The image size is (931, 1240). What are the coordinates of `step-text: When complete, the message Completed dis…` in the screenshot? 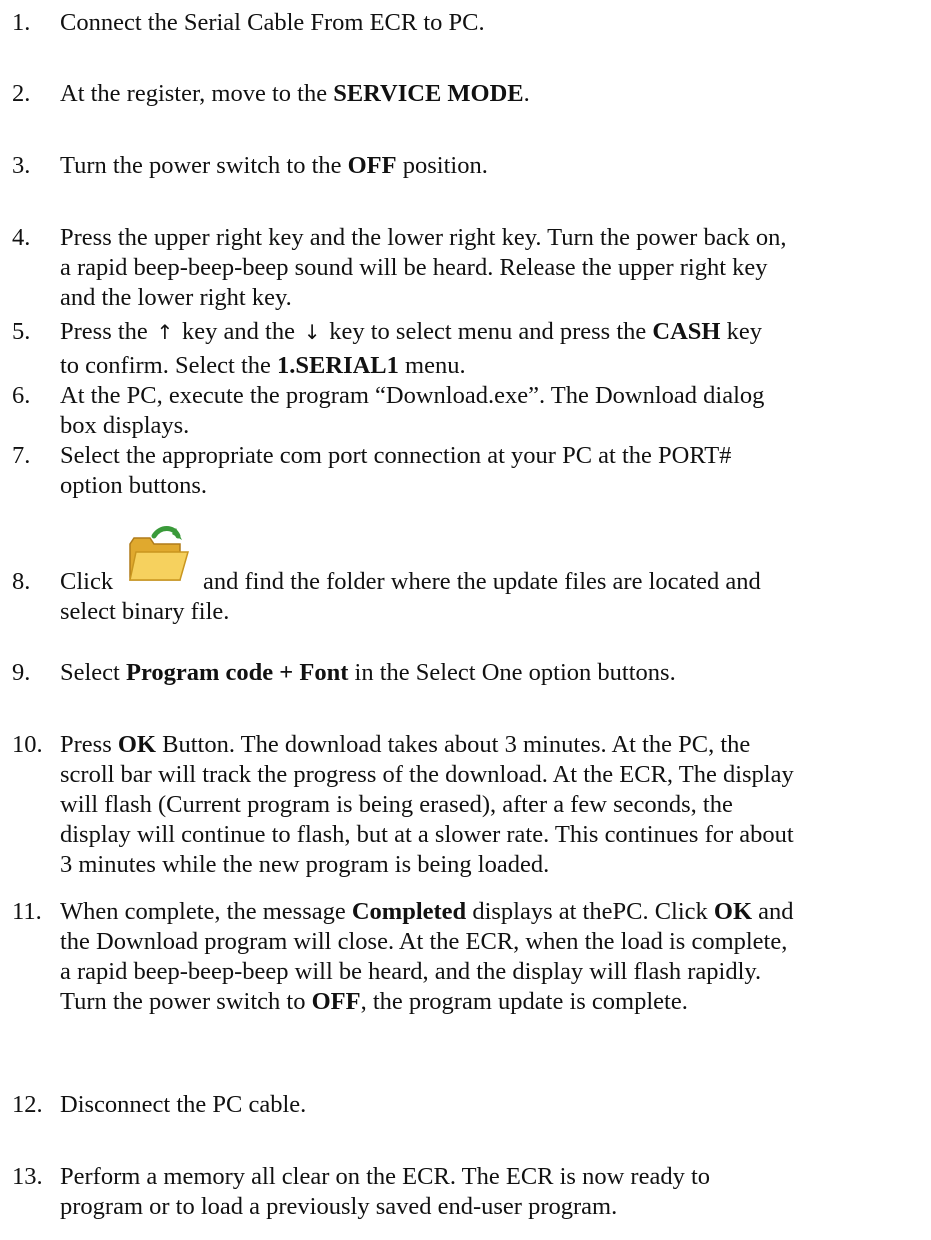 It's located at (427, 956).